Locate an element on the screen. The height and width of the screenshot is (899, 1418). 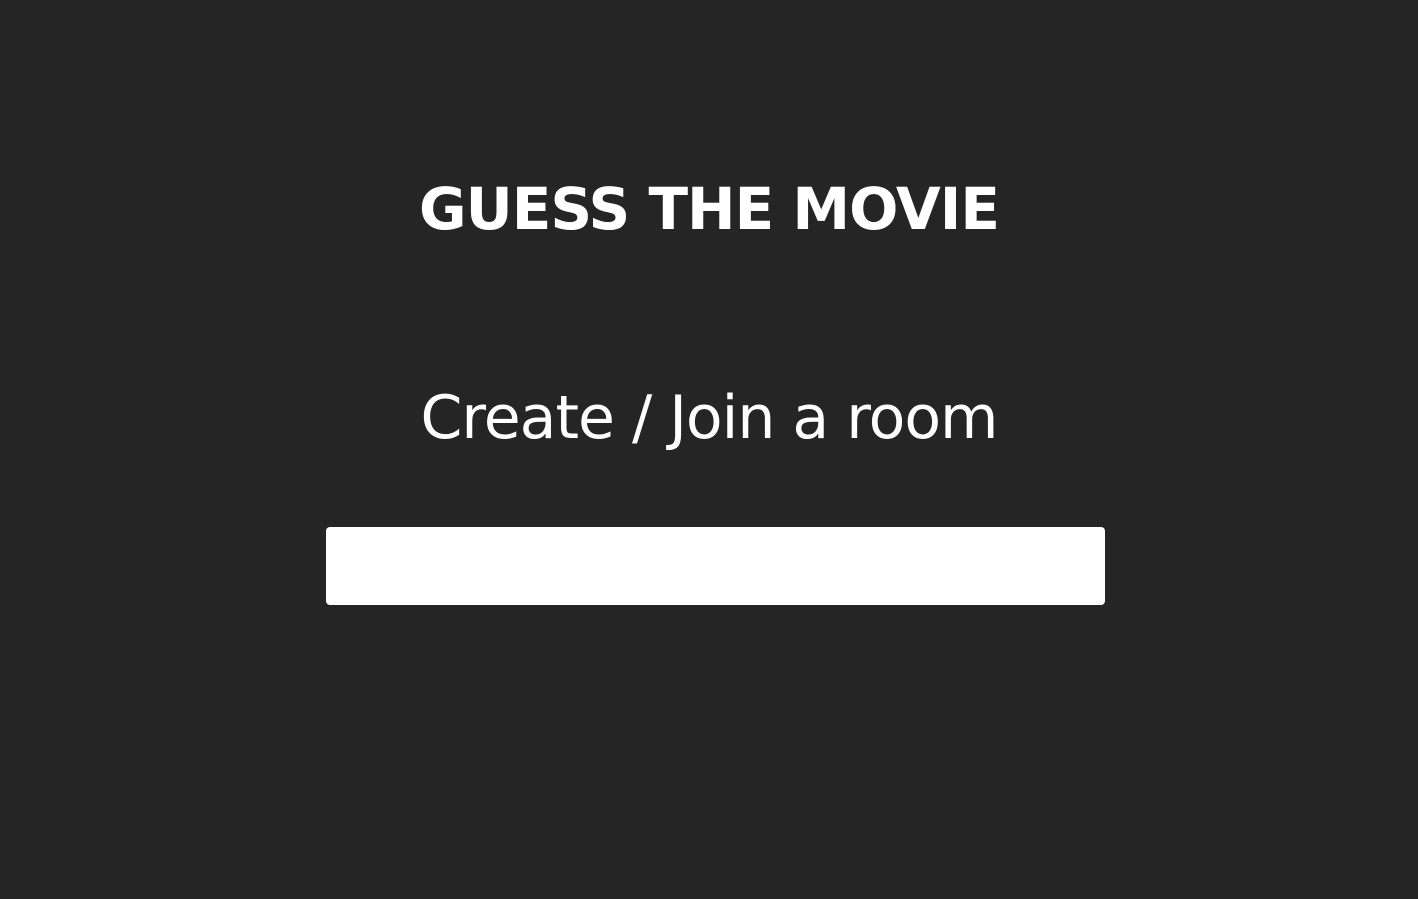
app-title: GUESS THE MOVIE is located at coordinates (709, 209).